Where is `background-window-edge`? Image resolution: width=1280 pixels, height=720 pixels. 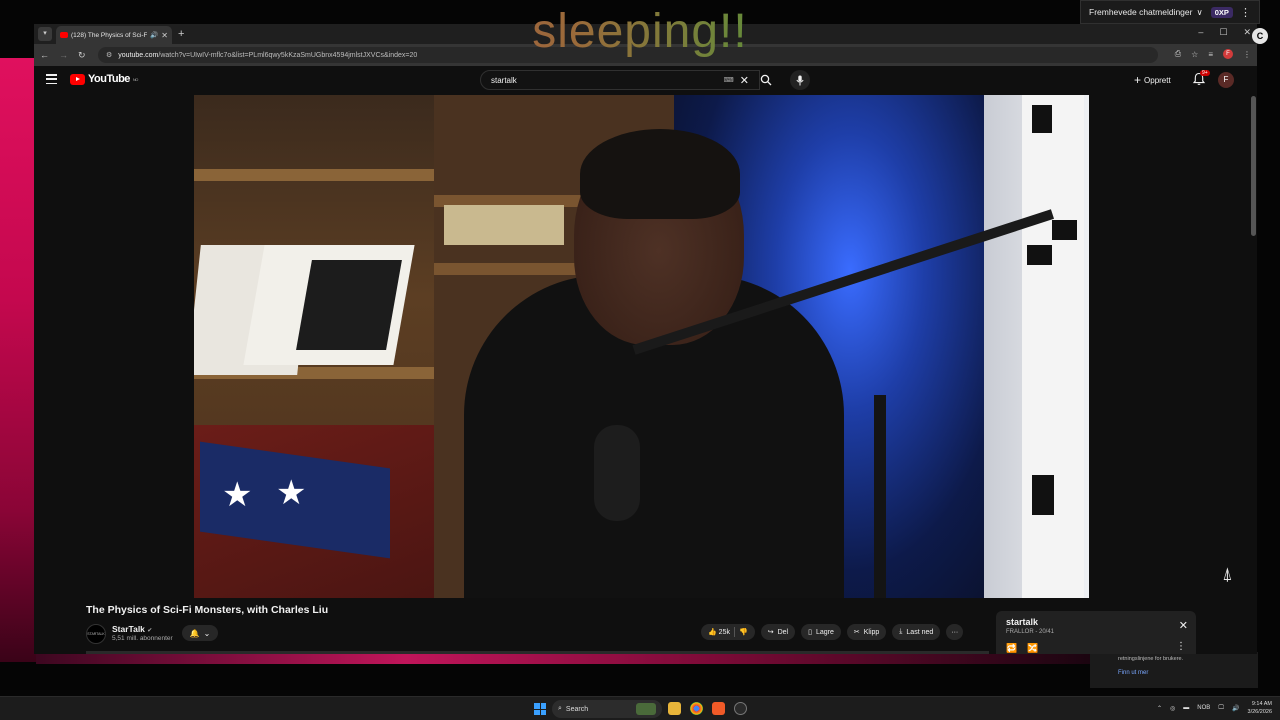
background-window-edge is located at coordinates (18, 360).